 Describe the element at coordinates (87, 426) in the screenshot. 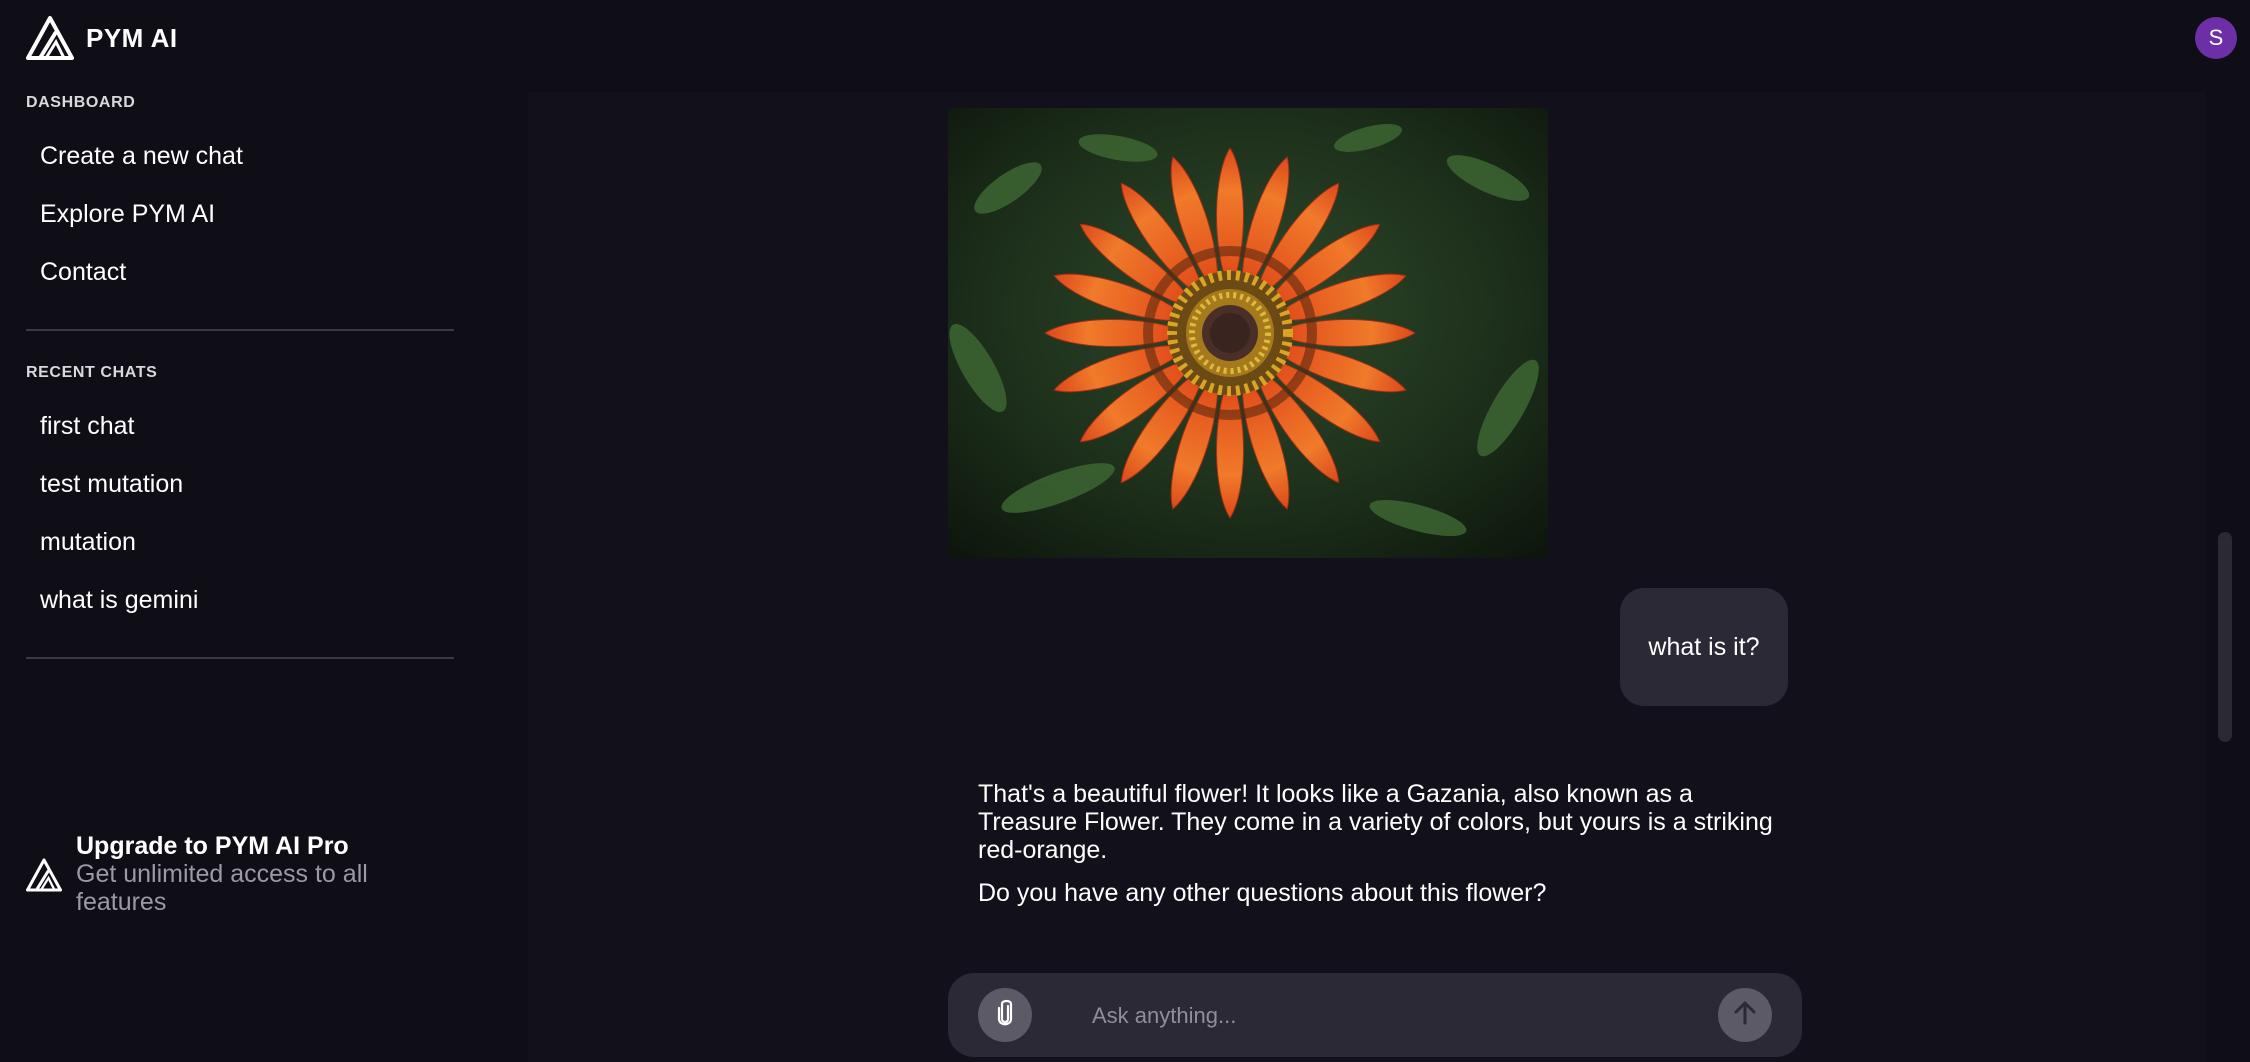

I see `recent-chat-item: first chat` at that location.